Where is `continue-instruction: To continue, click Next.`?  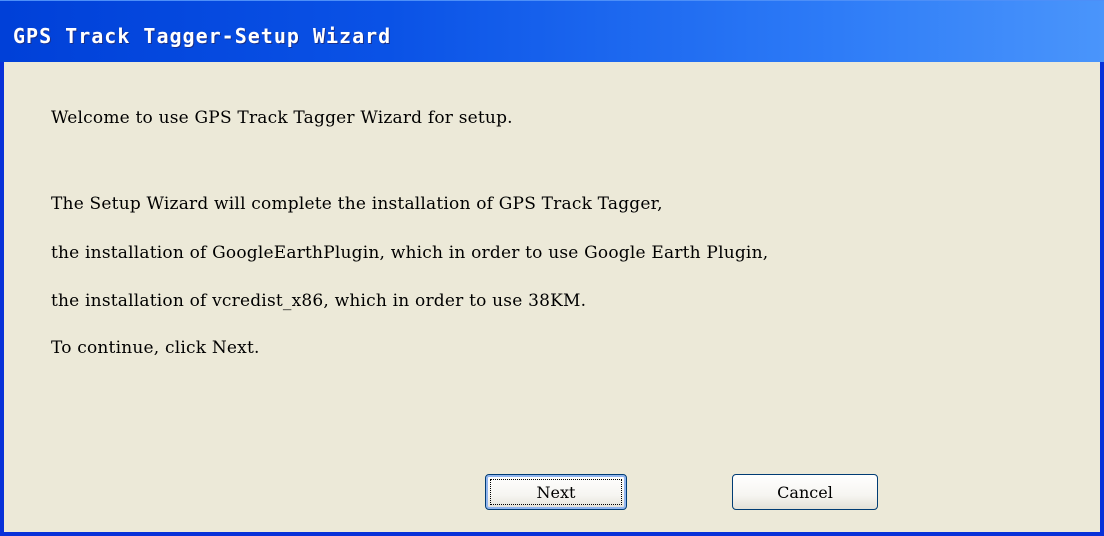
continue-instruction: To continue, click Next. is located at coordinates (155, 348).